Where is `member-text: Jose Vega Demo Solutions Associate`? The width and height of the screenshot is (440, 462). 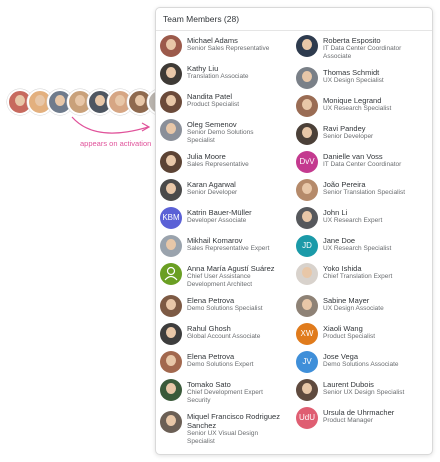
member-text: Jose Vega Demo Solutions Associate is located at coordinates (361, 360).